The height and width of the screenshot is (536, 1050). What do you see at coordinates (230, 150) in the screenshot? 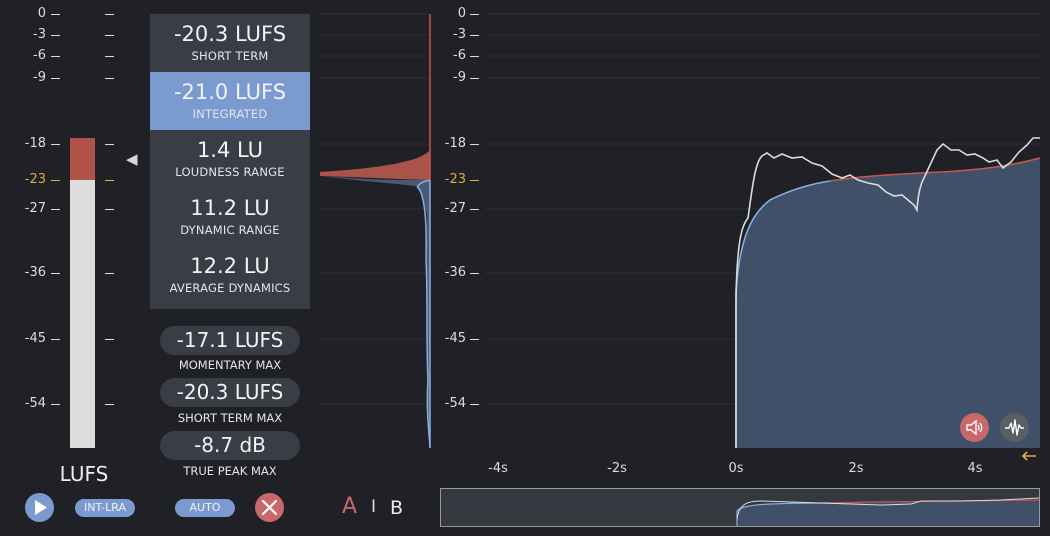
I see `readout-value: 1.4 LU` at bounding box center [230, 150].